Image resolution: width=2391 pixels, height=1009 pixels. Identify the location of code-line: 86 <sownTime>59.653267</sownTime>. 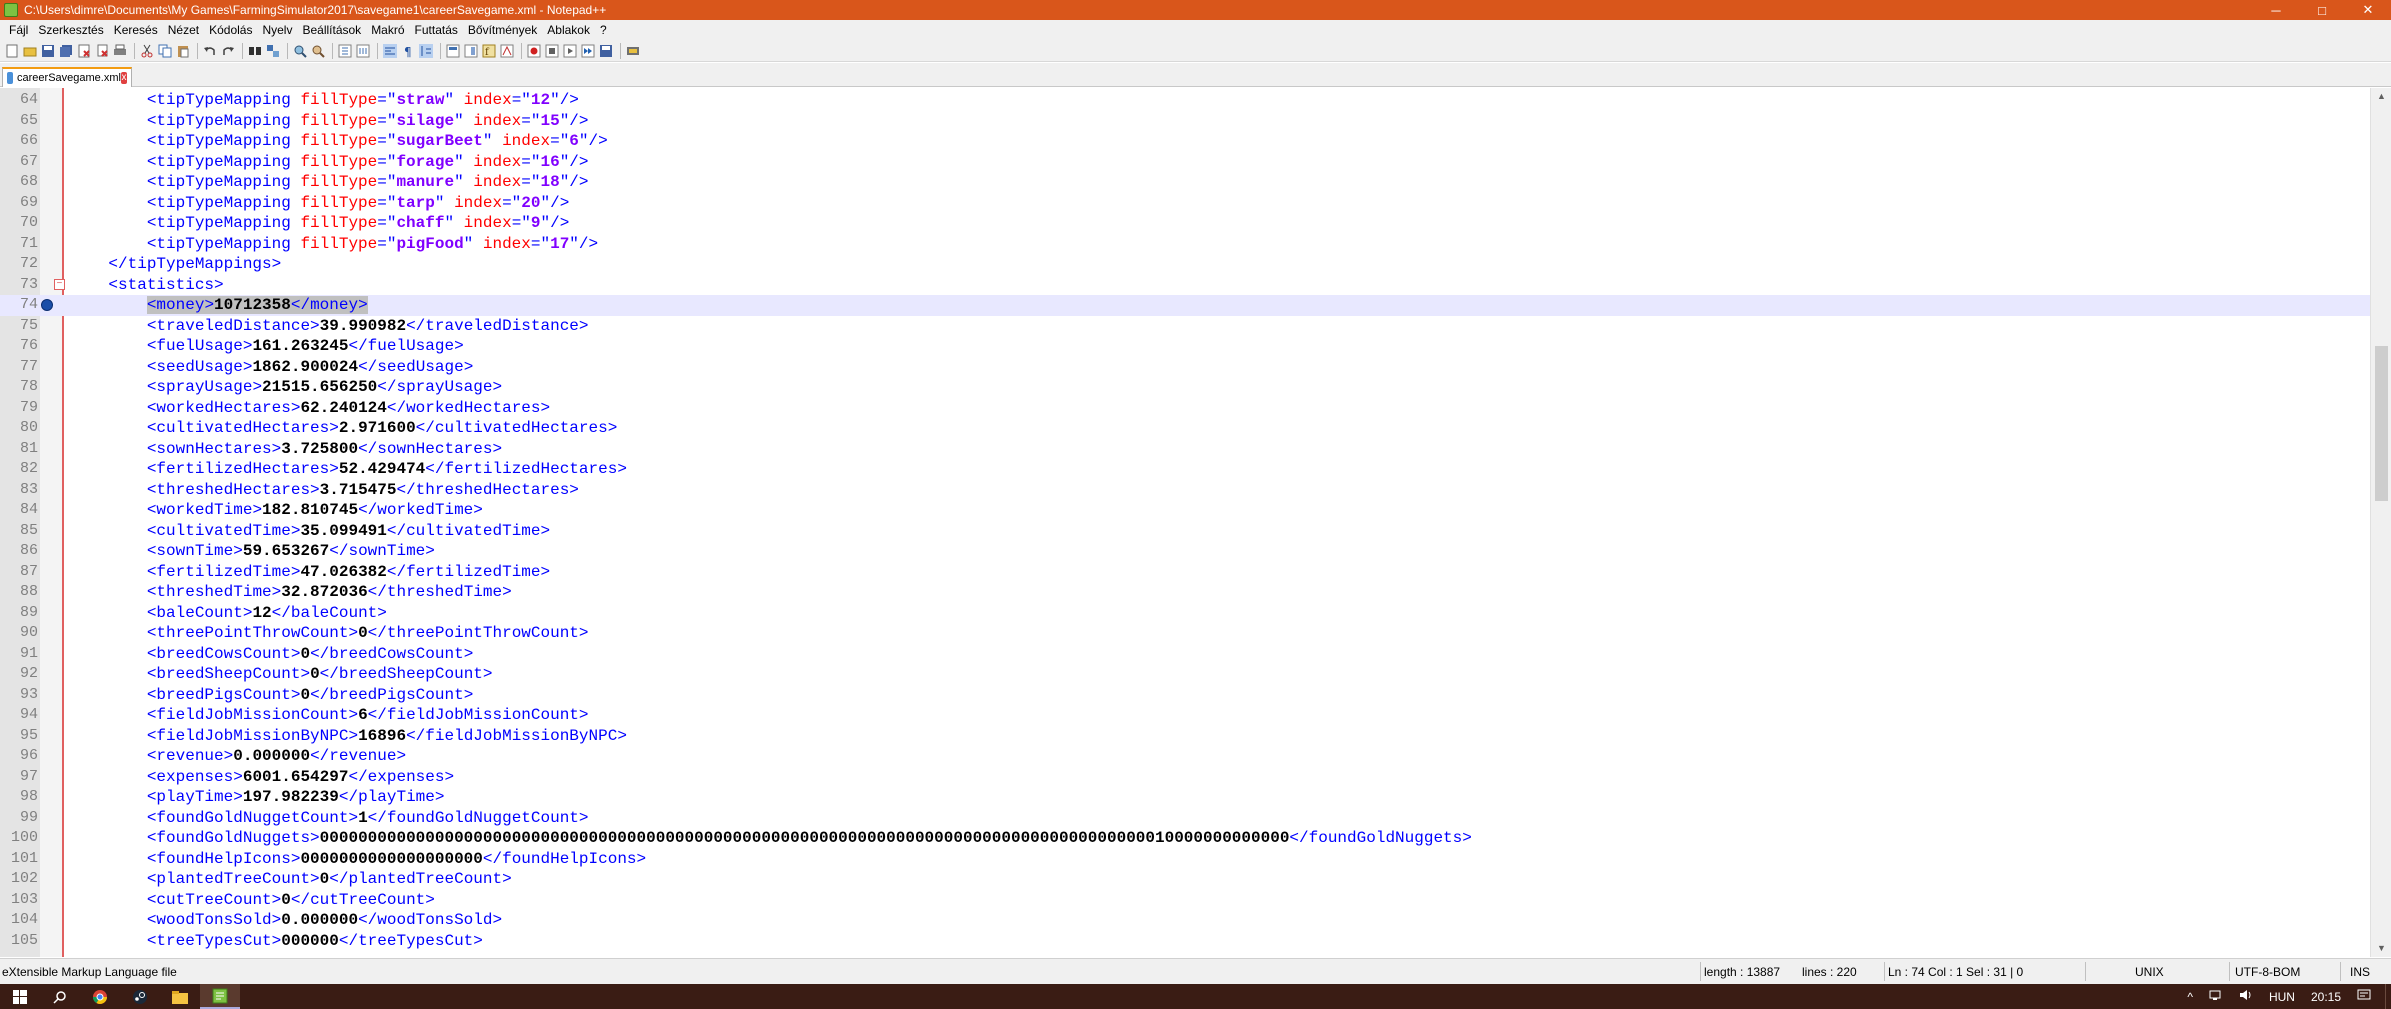
(1185, 551).